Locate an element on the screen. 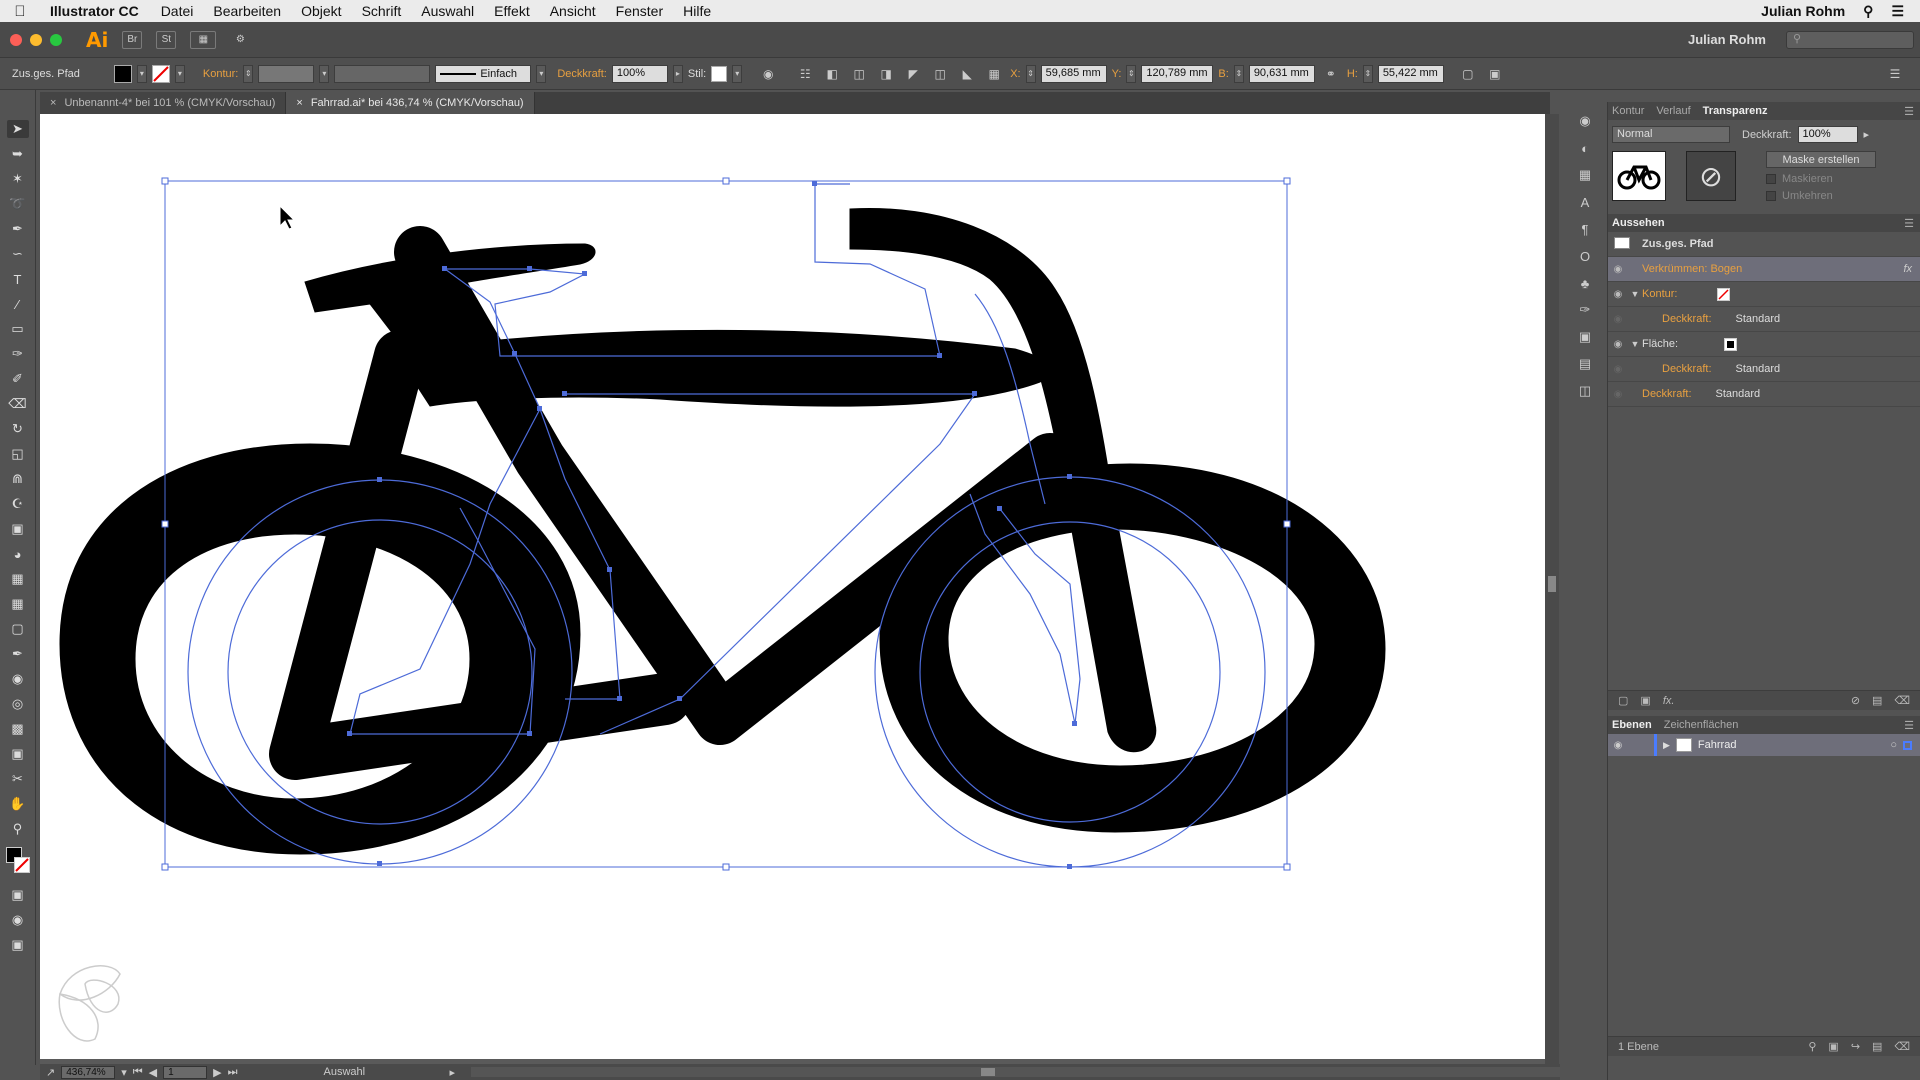 The height and width of the screenshot is (1080, 1920). notification-list-icon: ☰ is located at coordinates (1897, 11).